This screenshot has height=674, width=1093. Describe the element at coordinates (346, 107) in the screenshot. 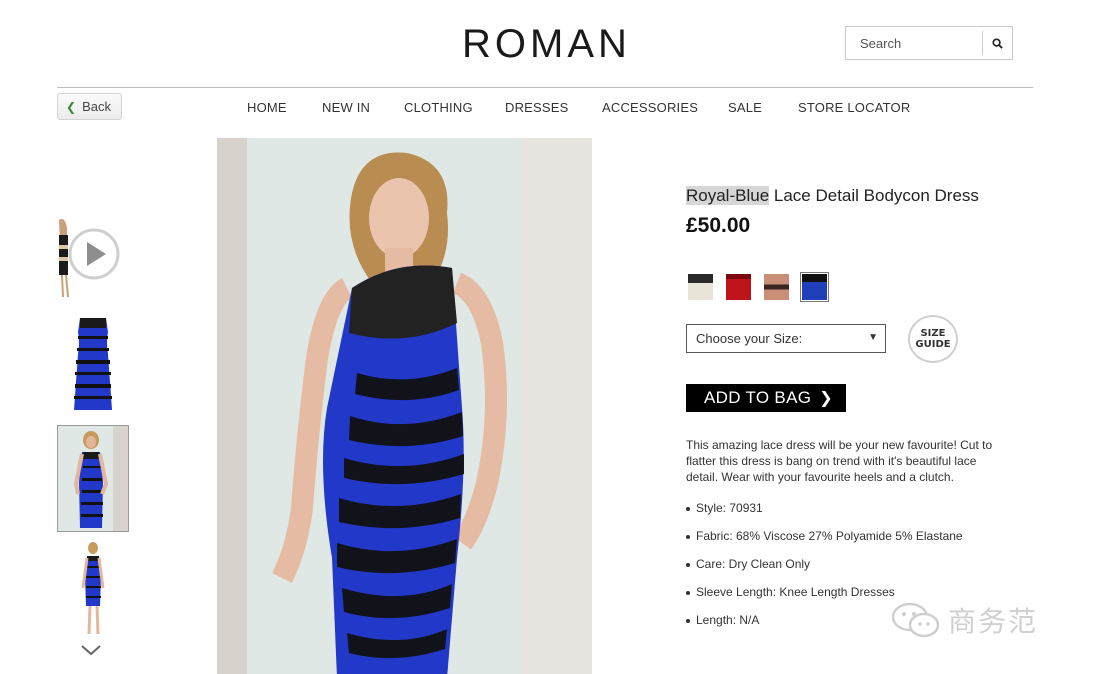

I see `nav-item-new-in: NEW IN` at that location.